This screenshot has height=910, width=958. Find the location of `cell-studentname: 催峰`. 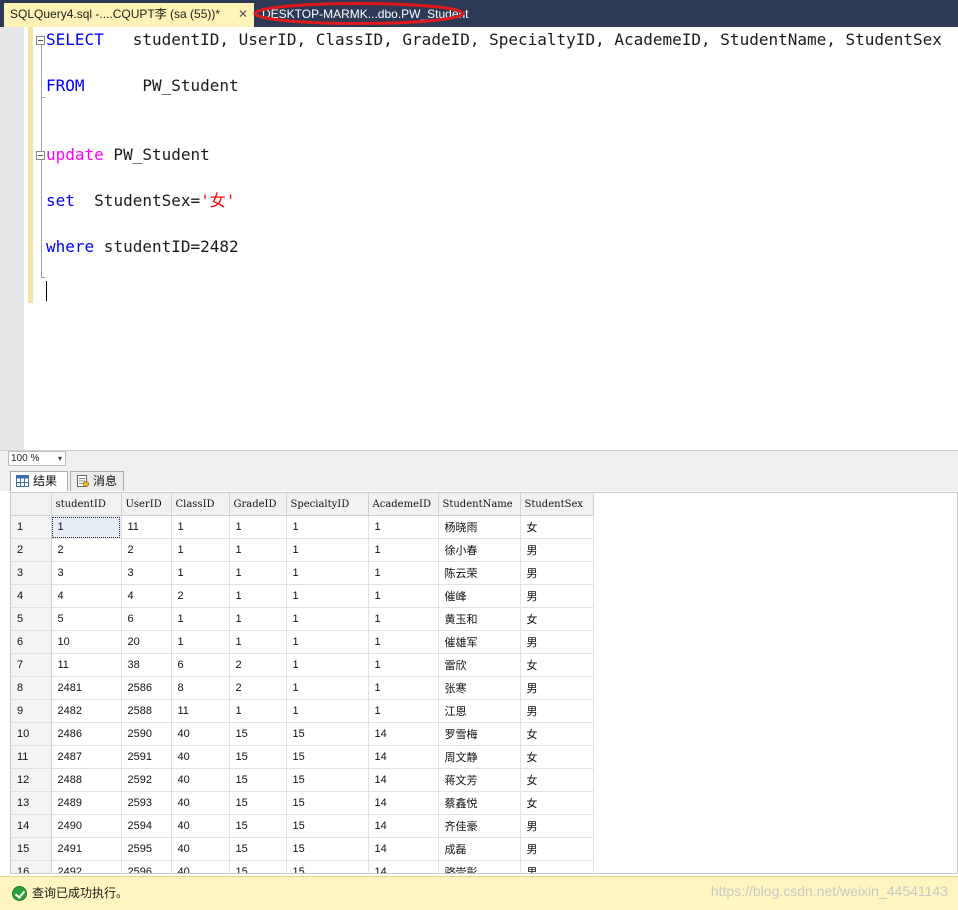

cell-studentname: 催峰 is located at coordinates (479, 596).